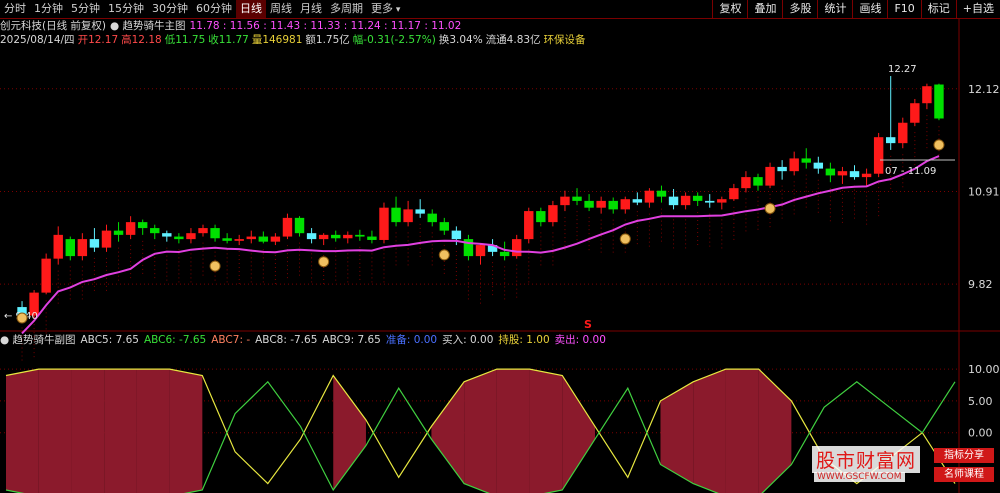 Image resolution: width=1000 pixels, height=493 pixels. I want to click on abc5-value: ABC5: 7.65, so click(109, 340).